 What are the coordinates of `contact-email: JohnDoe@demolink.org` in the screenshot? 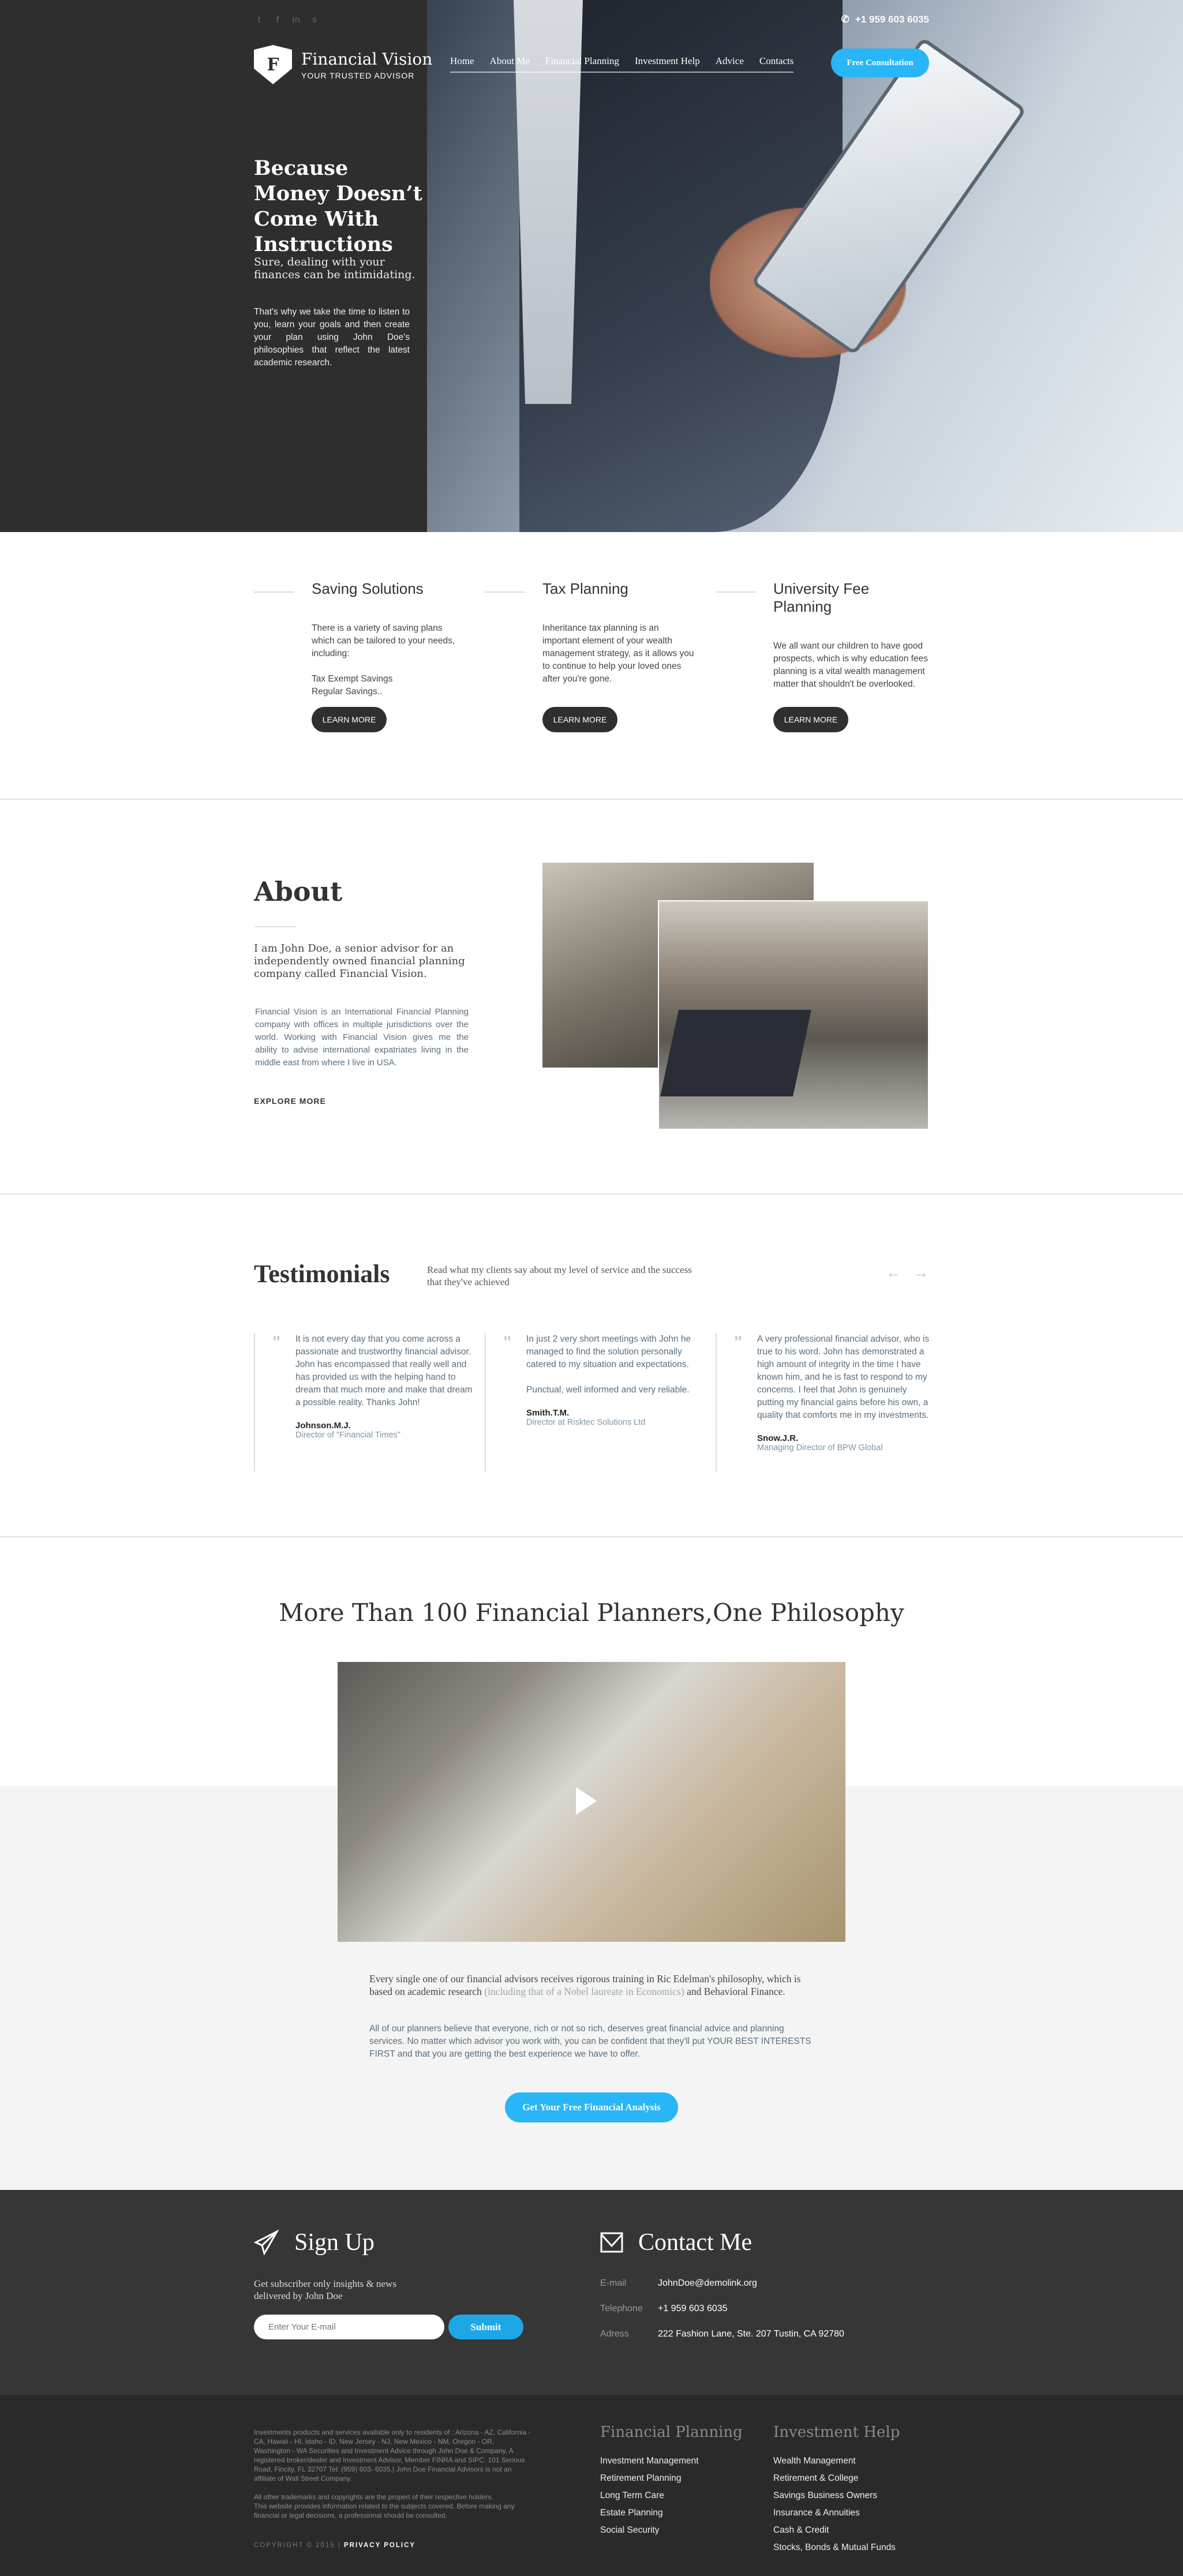 It's located at (707, 2283).